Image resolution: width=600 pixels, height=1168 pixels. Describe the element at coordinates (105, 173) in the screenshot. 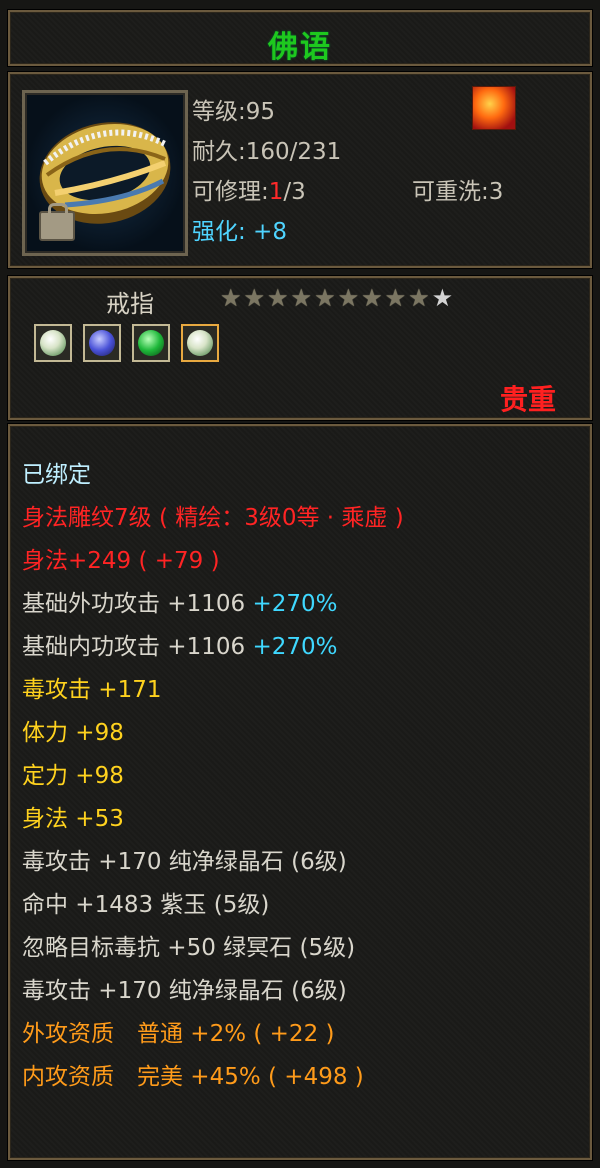

I see `item-icon` at that location.